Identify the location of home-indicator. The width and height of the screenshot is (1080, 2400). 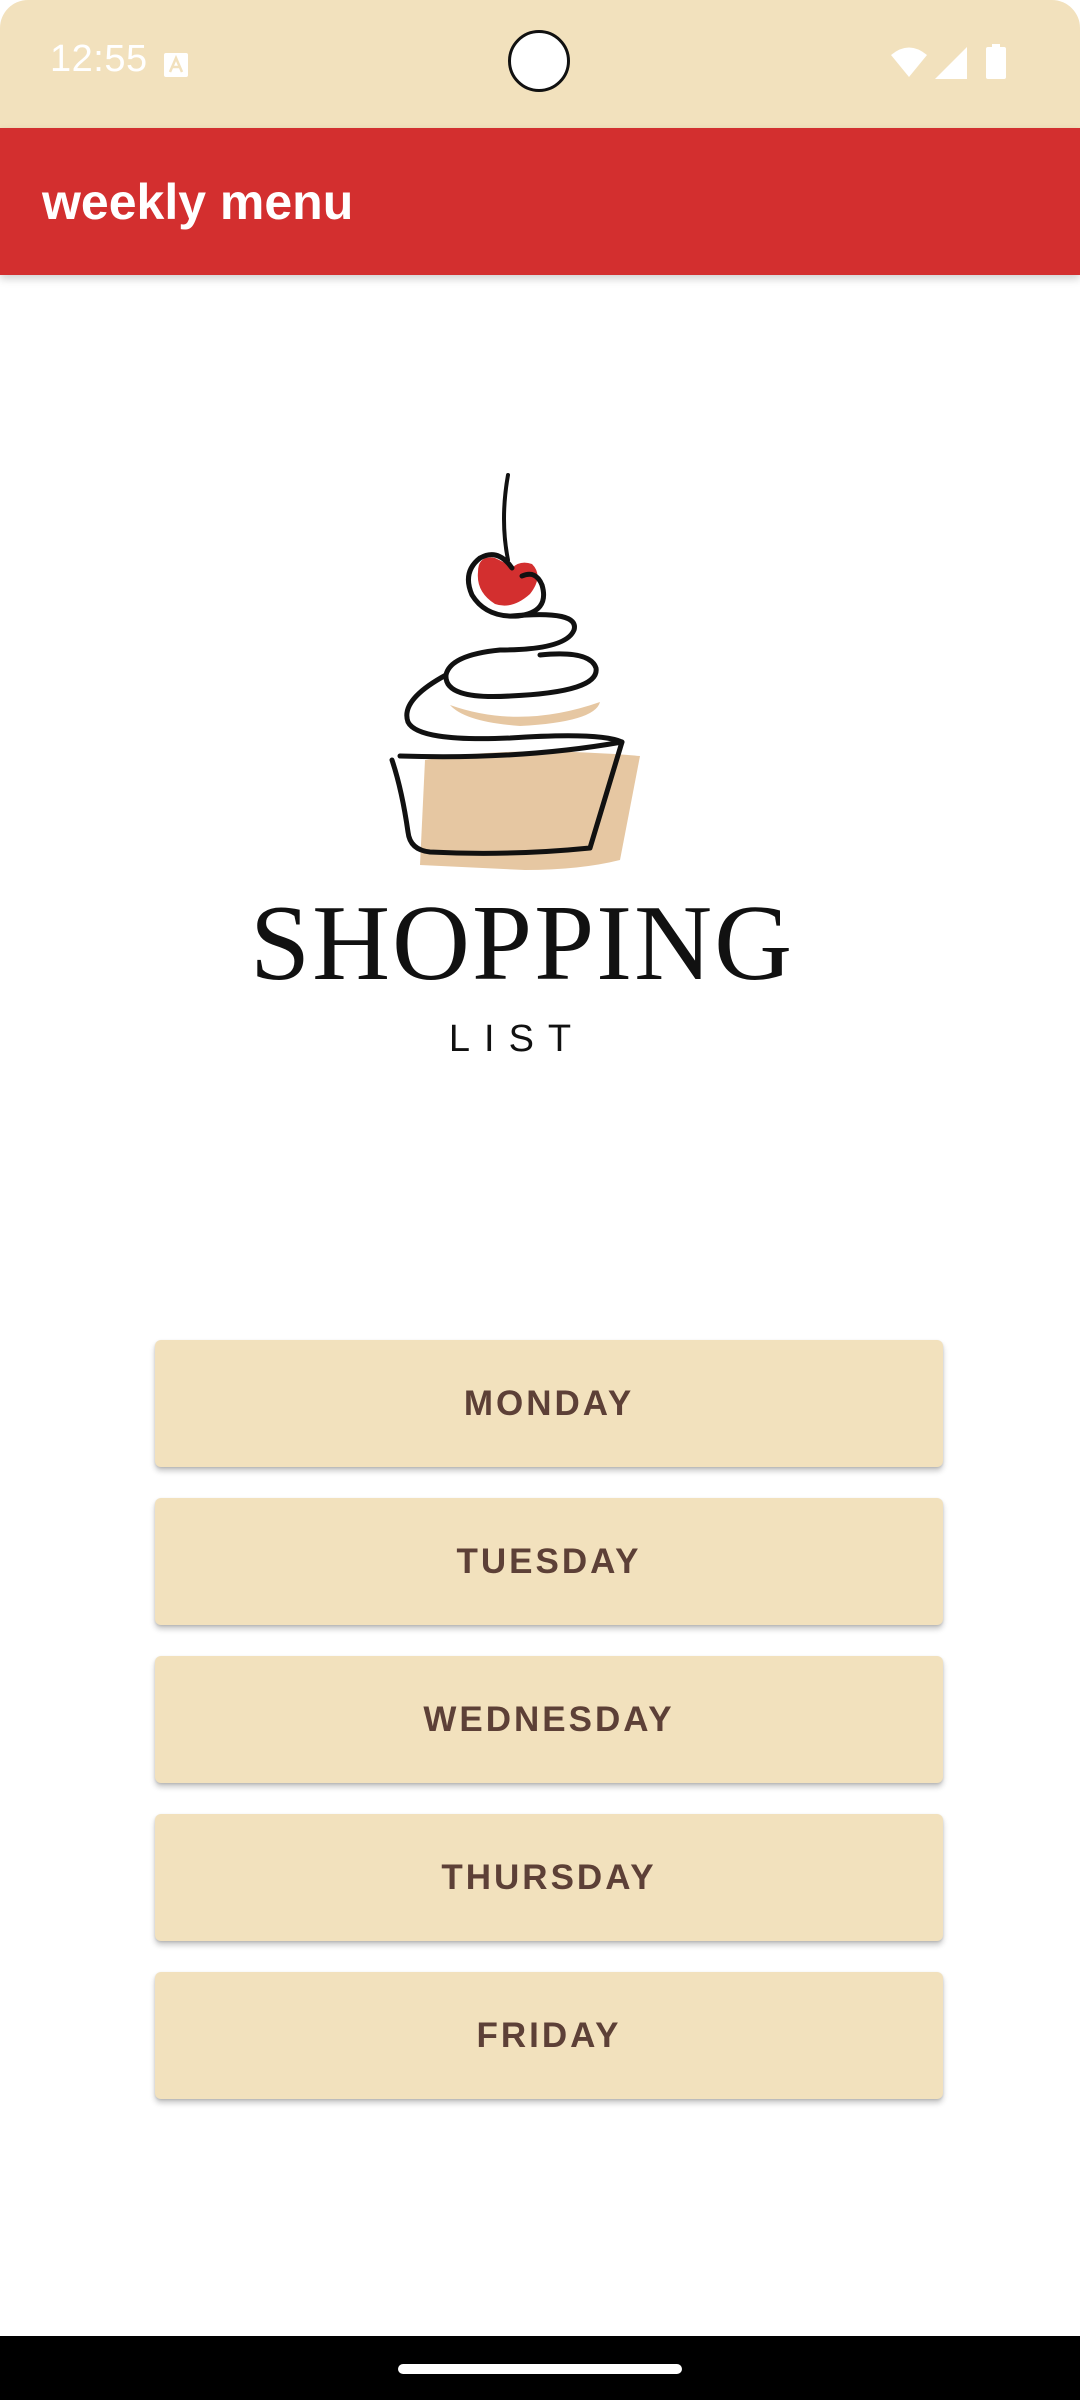
(540, 2369).